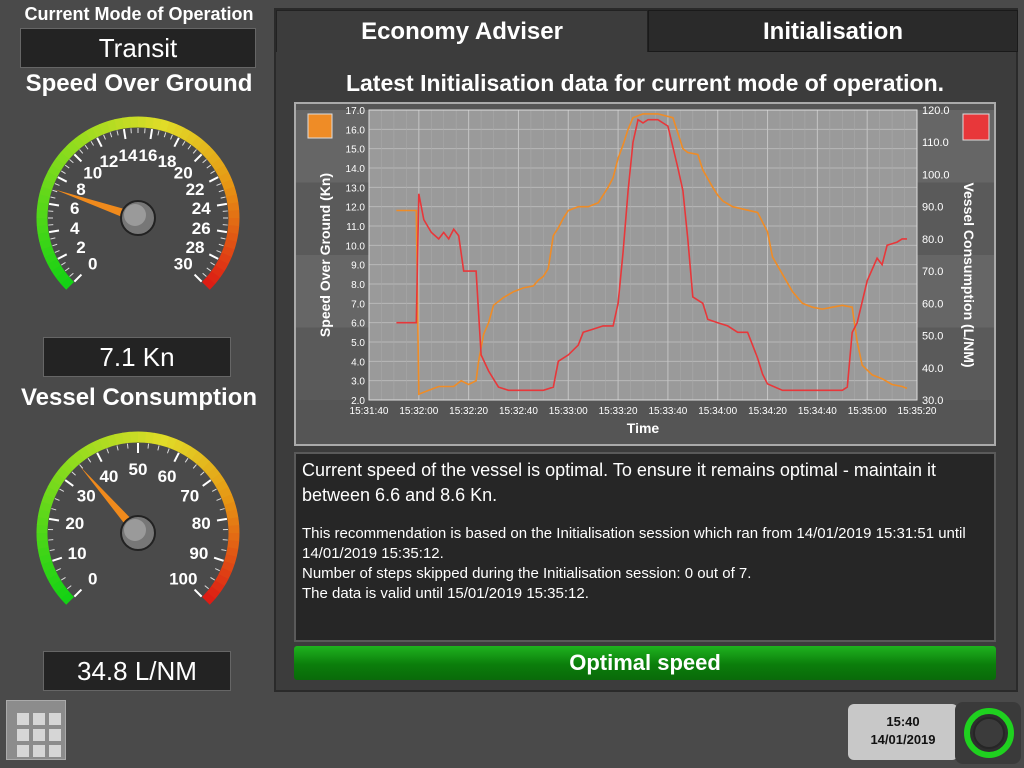  What do you see at coordinates (817, 411) in the screenshot?
I see `x-tick-label: 15:34:40` at bounding box center [817, 411].